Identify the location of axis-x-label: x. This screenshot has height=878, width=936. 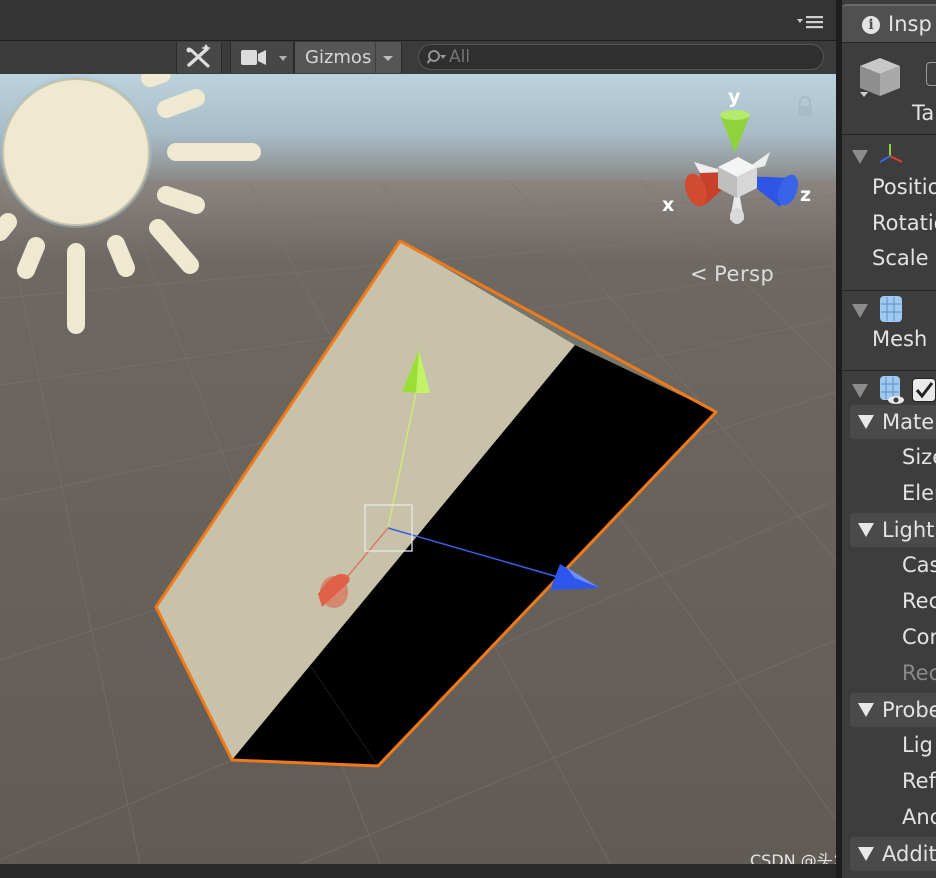
(668, 205).